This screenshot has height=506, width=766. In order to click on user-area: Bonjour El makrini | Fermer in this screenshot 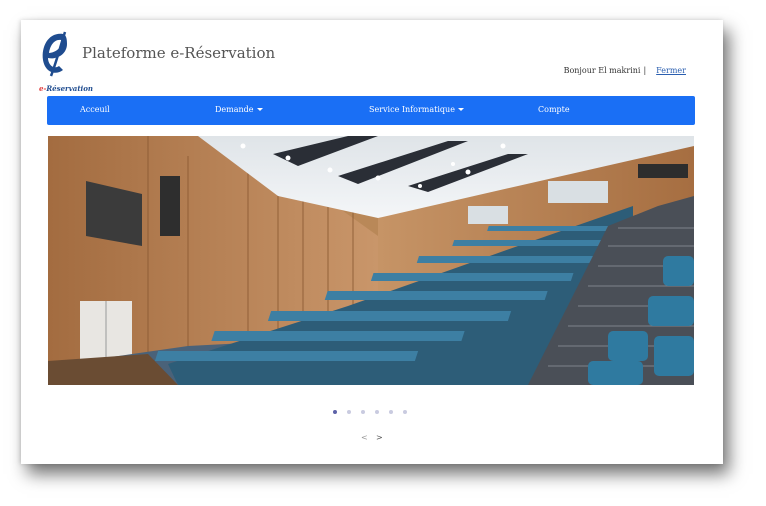, I will do `click(625, 70)`.